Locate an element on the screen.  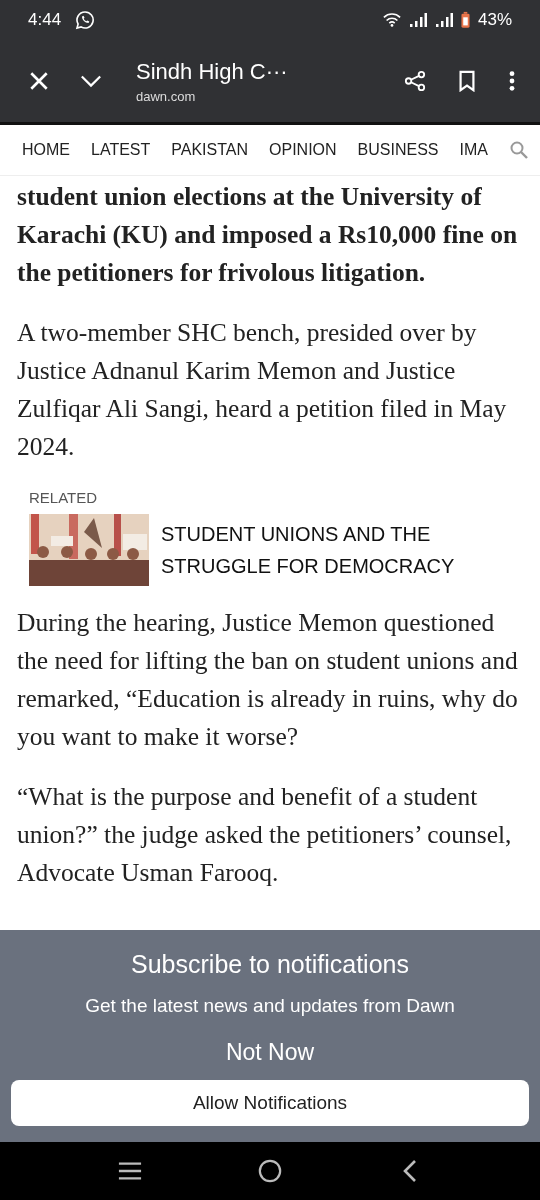
chat-app-icon is located at coordinates (85, 20).